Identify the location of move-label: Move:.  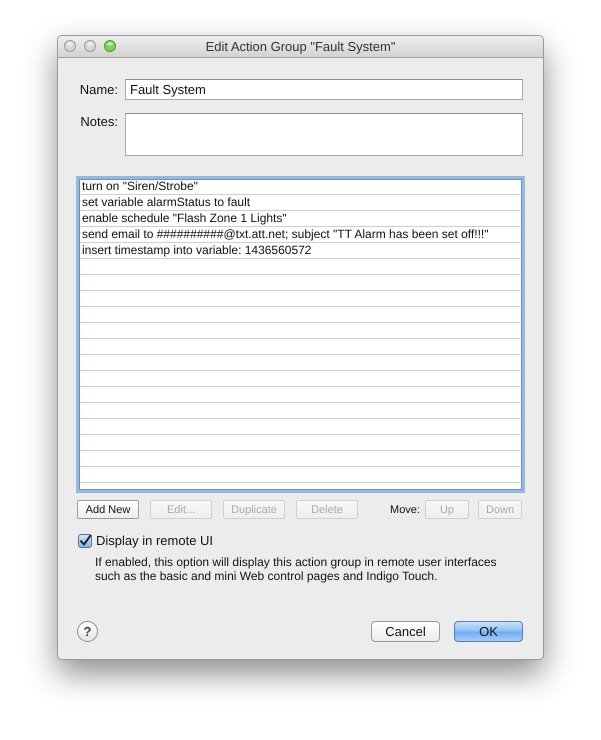
(405, 510).